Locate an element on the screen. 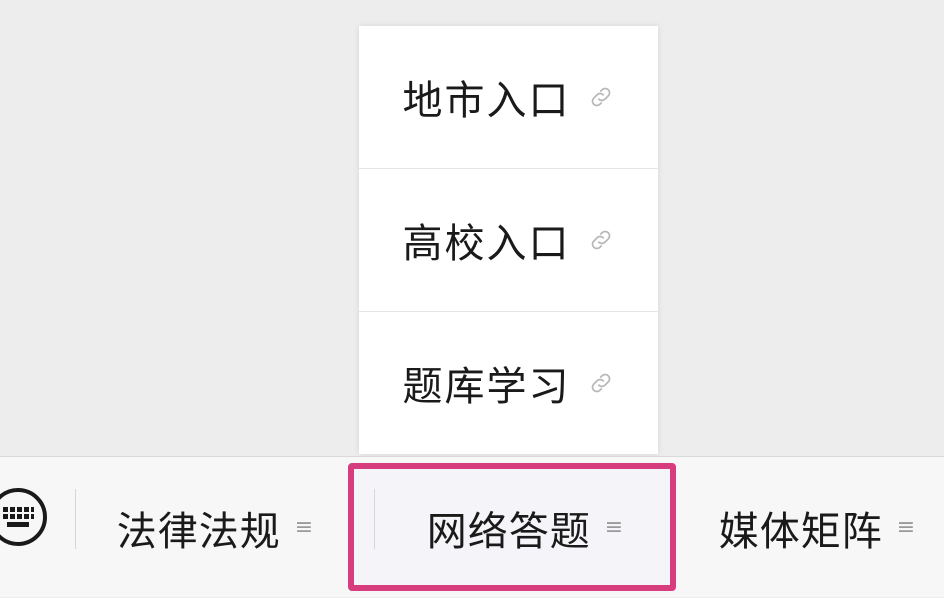 Image resolution: width=944 pixels, height=598 pixels. submenu-item-label: 地市入口 is located at coordinates (486, 101).